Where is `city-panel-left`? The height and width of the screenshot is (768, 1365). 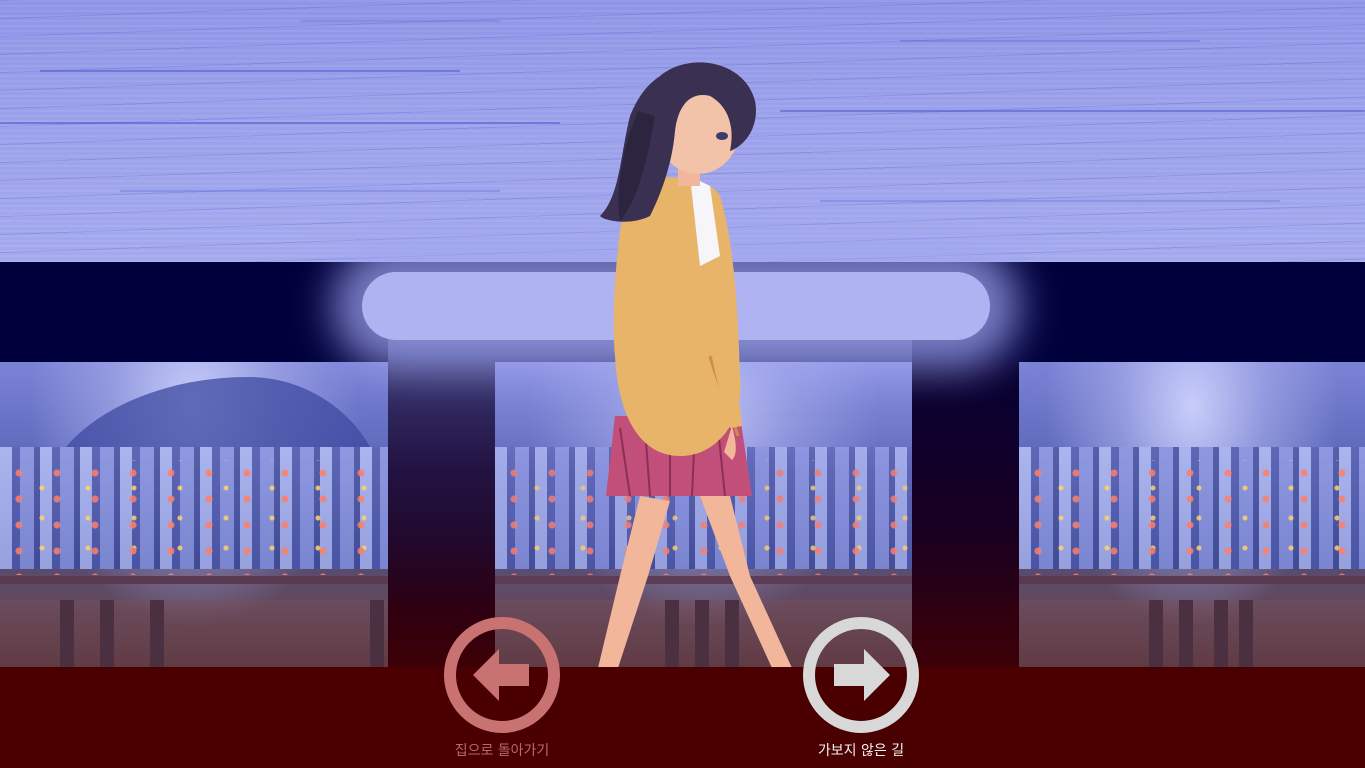
city-panel-left is located at coordinates (194, 514).